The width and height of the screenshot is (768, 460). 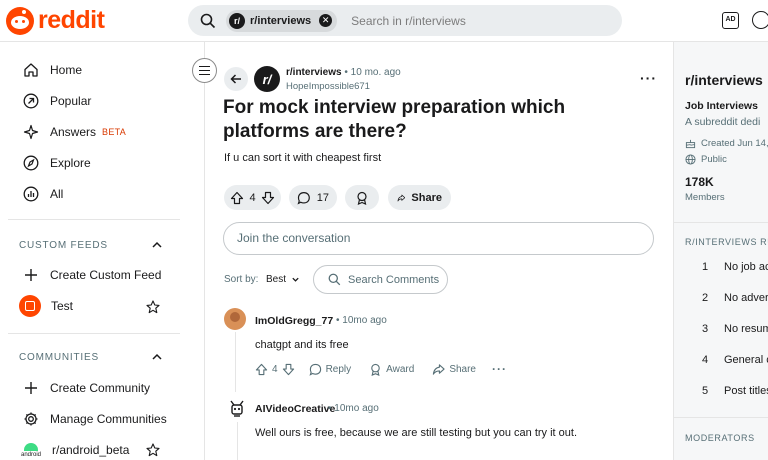 I want to click on community-subtitle: Job Interviews, so click(x=721, y=106).